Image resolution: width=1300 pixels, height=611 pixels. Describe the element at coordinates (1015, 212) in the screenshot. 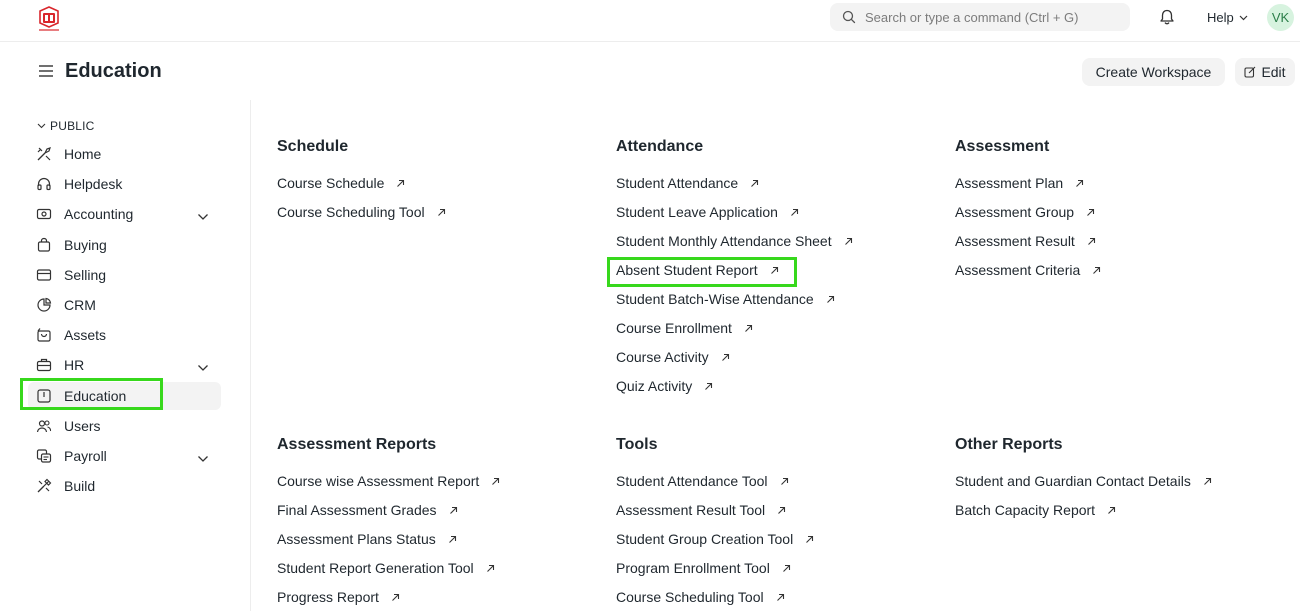

I see `link-label: Assessment Group` at that location.